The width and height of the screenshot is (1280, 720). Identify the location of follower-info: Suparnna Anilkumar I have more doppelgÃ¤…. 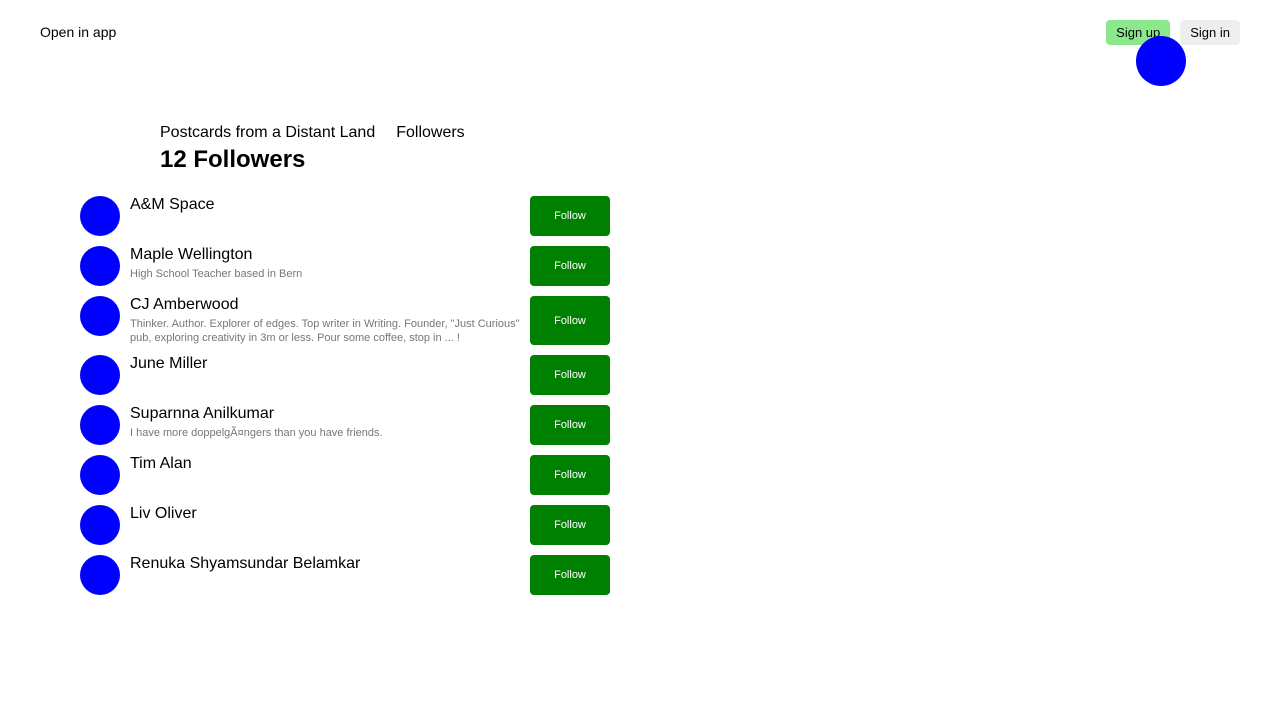
(330, 425).